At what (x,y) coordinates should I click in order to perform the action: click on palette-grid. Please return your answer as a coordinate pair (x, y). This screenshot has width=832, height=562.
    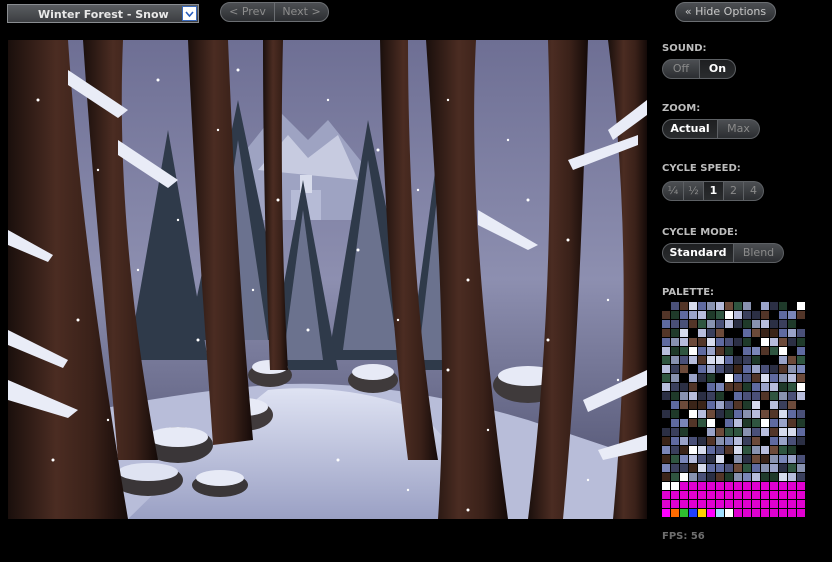
    Looking at the image, I should click on (734, 413).